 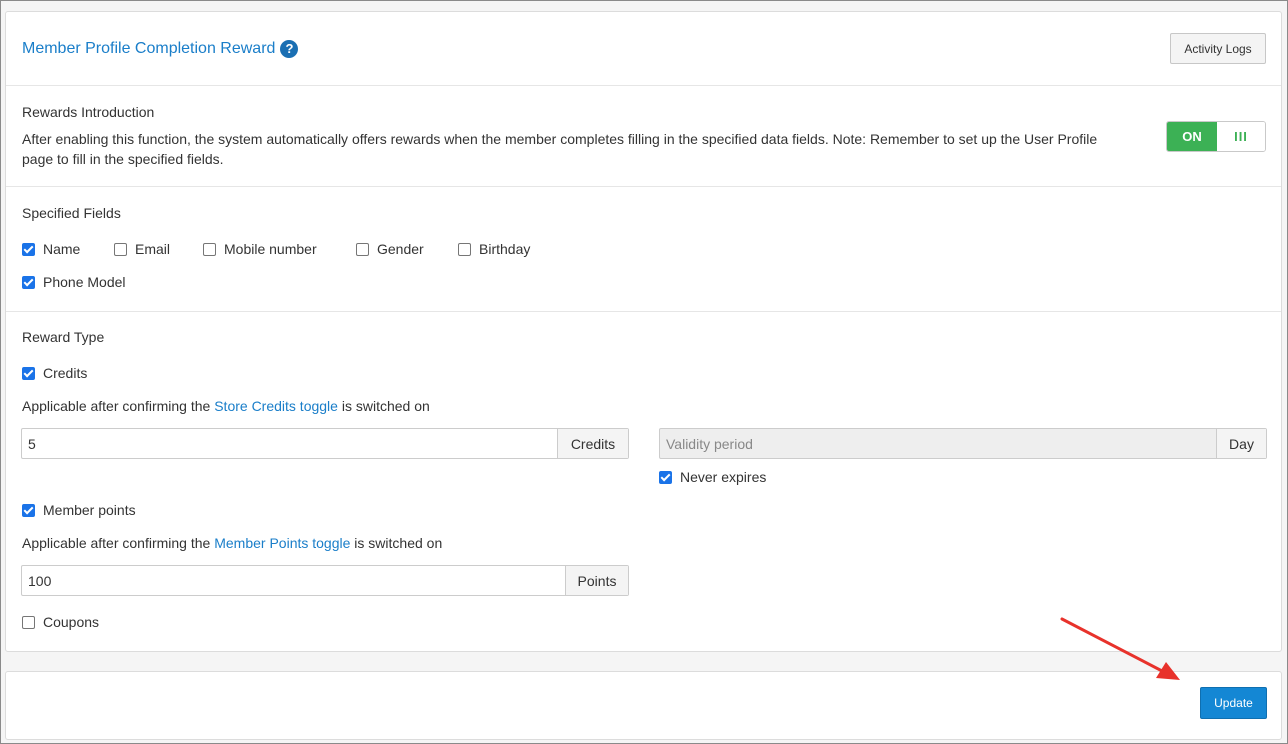 What do you see at coordinates (1241, 443) in the screenshot?
I see `validity-unit-addon: Day` at bounding box center [1241, 443].